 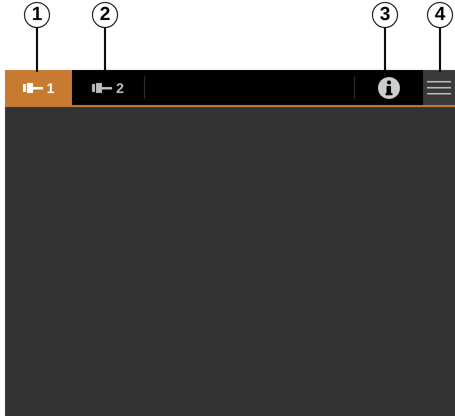 What do you see at coordinates (50, 88) in the screenshot?
I see `tab-label: 1` at bounding box center [50, 88].